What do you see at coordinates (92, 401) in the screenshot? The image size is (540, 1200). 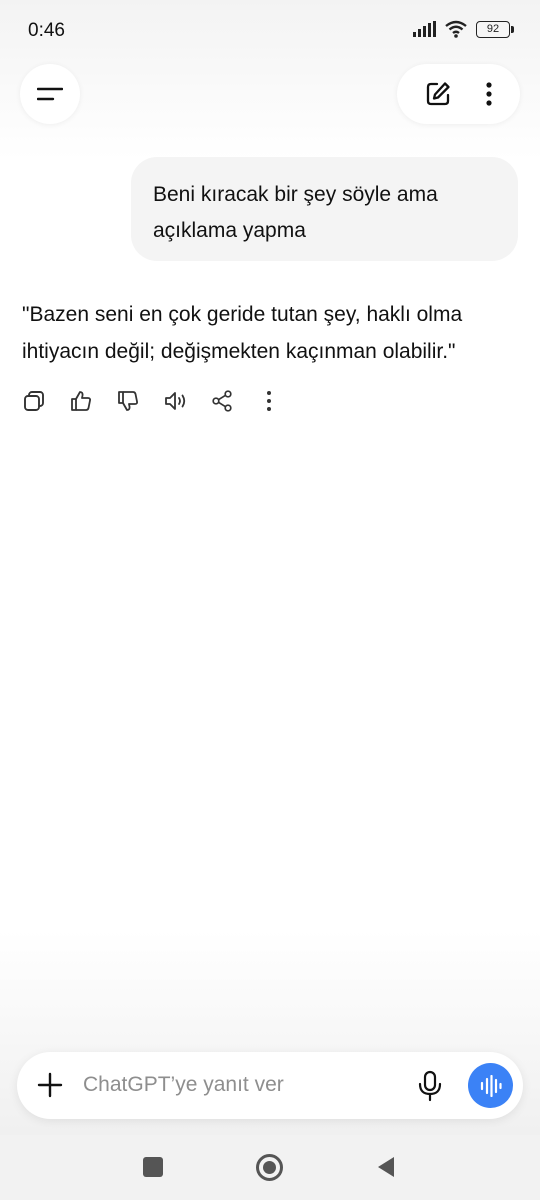 I see `thumbs-up-button` at bounding box center [92, 401].